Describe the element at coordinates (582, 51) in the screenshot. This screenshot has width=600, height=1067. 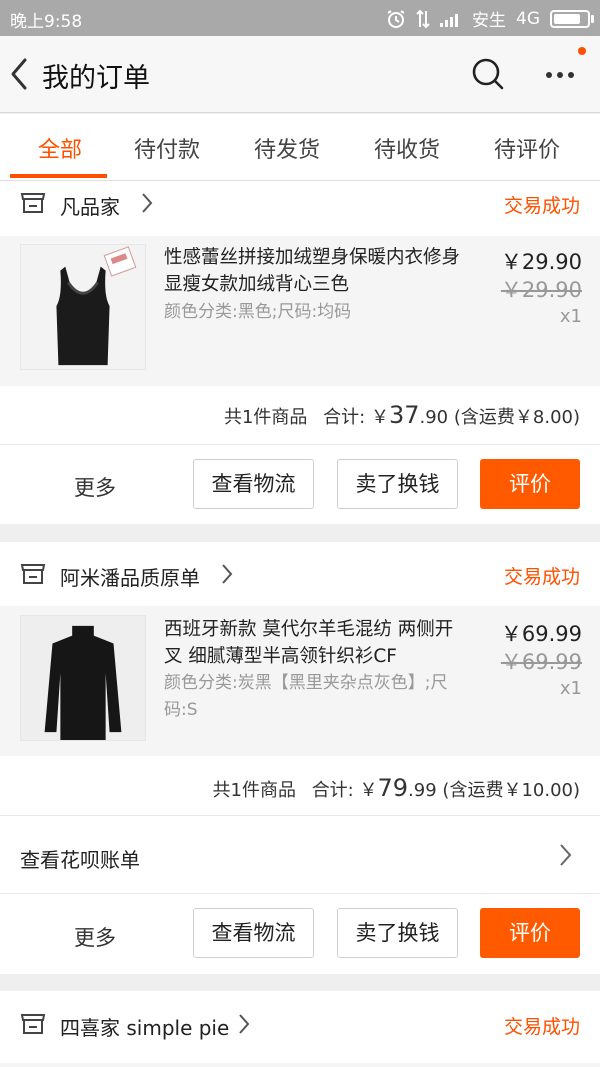
I see `notification-dot` at that location.